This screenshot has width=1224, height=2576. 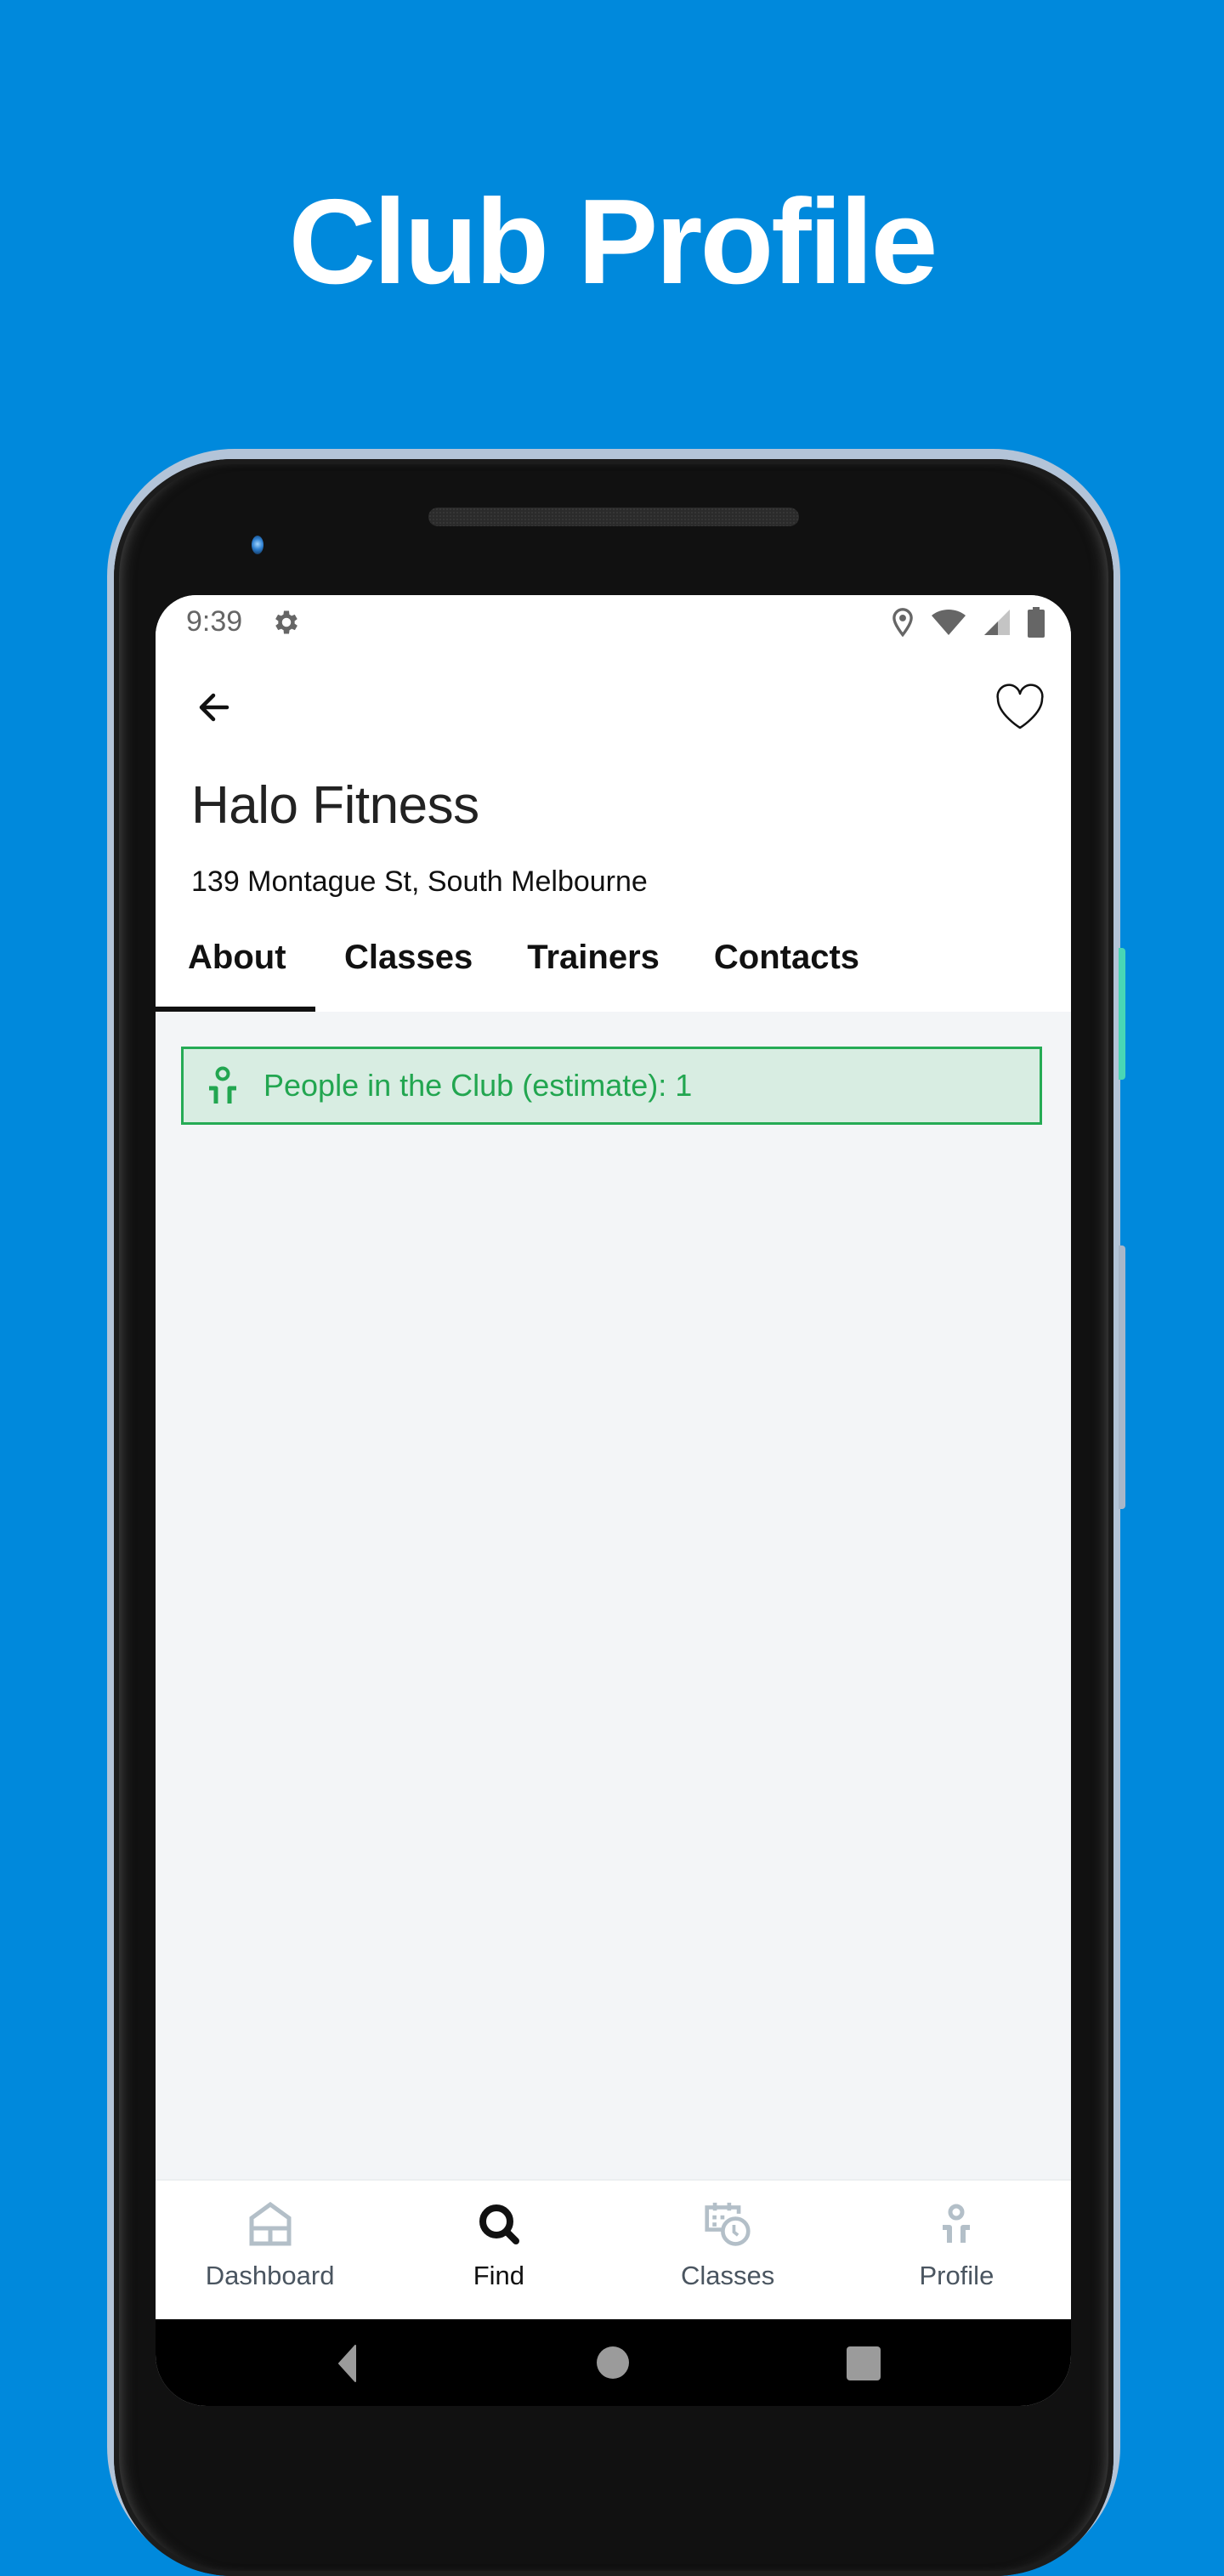 What do you see at coordinates (613, 242) in the screenshot?
I see `page-headline: Club Profile` at bounding box center [613, 242].